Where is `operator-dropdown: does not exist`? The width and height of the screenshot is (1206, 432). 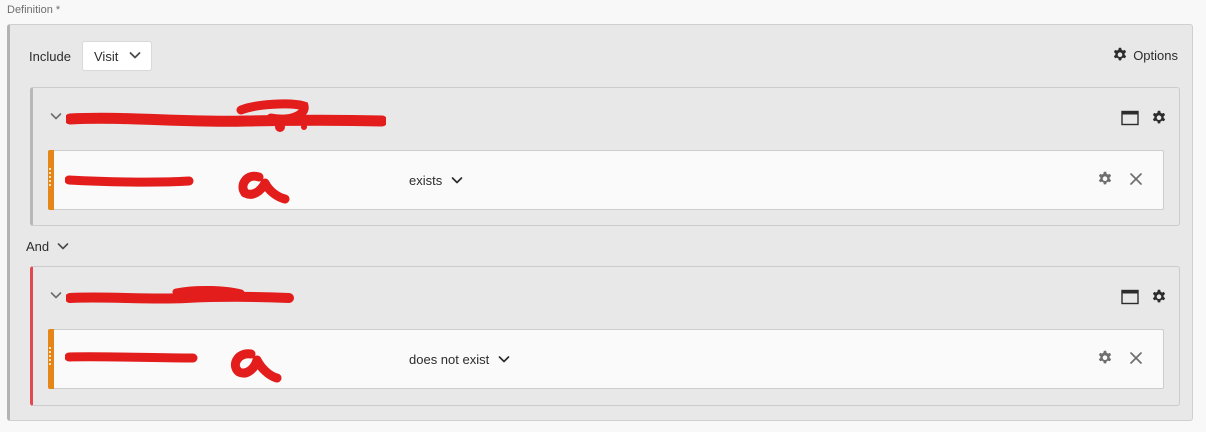
operator-dropdown: does not exist is located at coordinates (459, 359).